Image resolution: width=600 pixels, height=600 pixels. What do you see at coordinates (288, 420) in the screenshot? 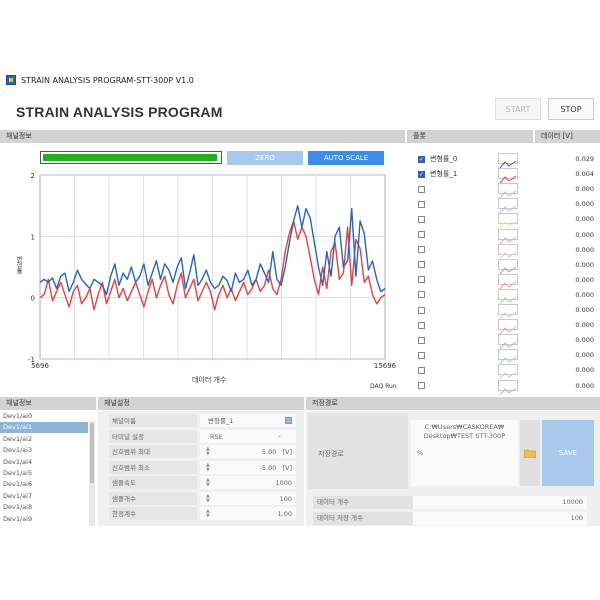
I see `channel-enable-checkbox` at bounding box center [288, 420].